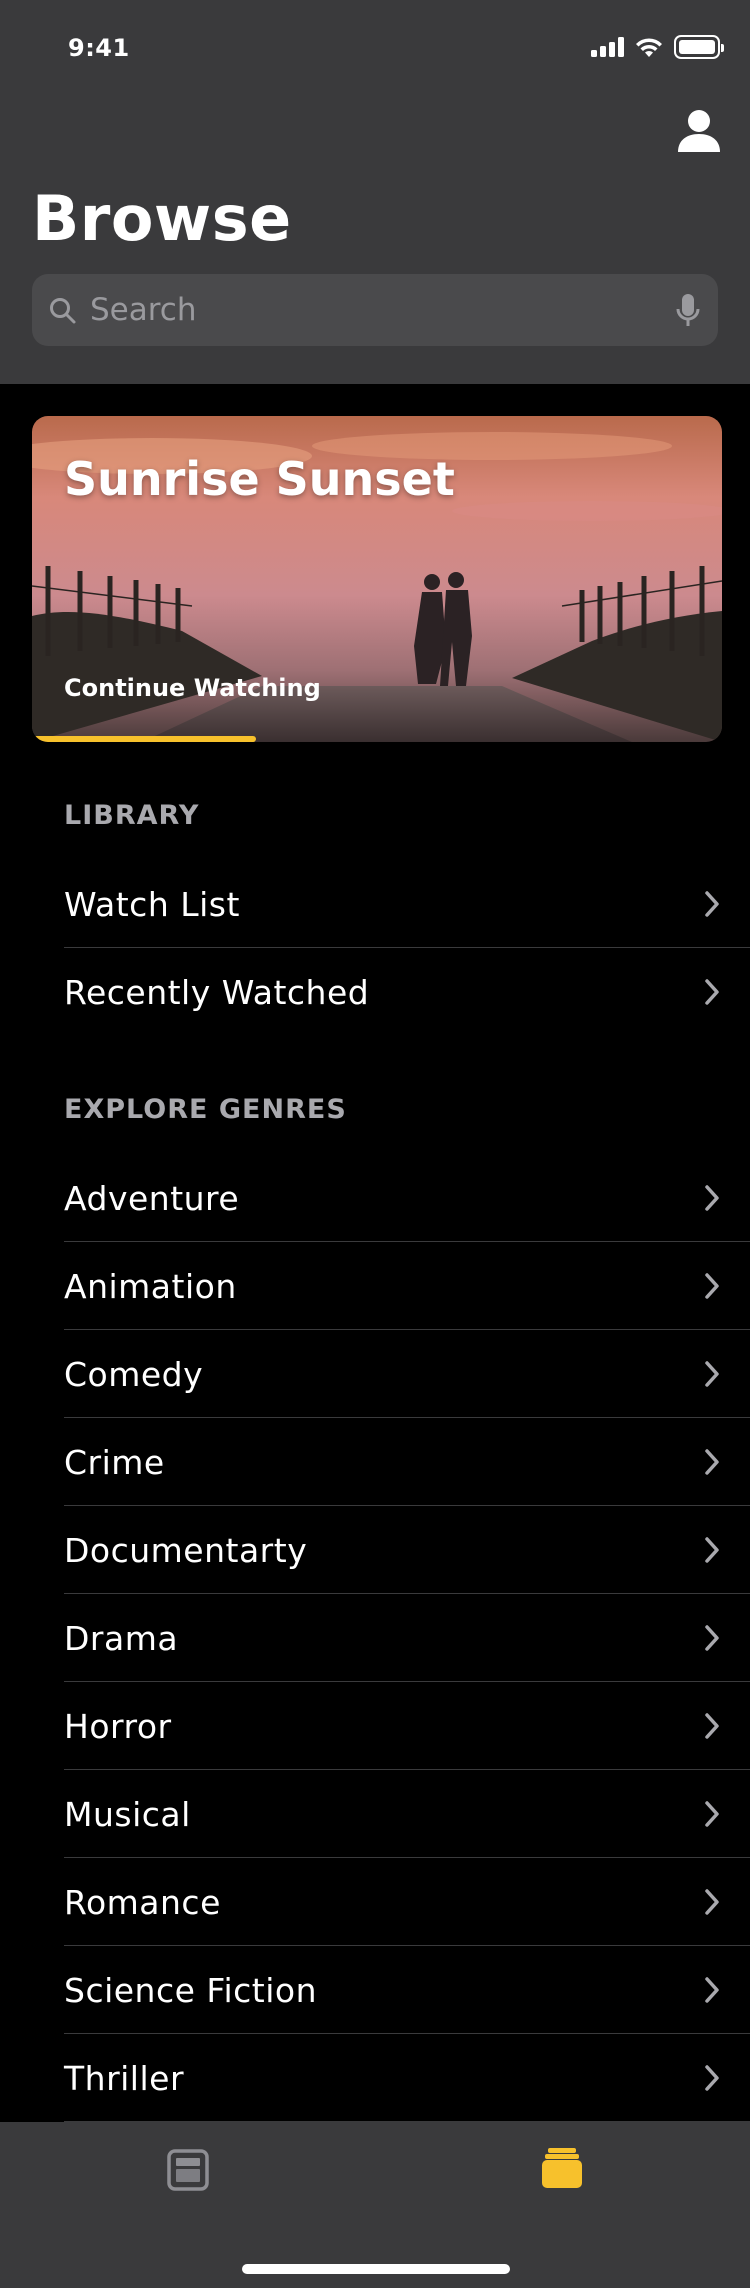 This screenshot has width=750, height=2288. Describe the element at coordinates (407, 2078) in the screenshot. I see `genre-item-thriller: Thriller` at that location.